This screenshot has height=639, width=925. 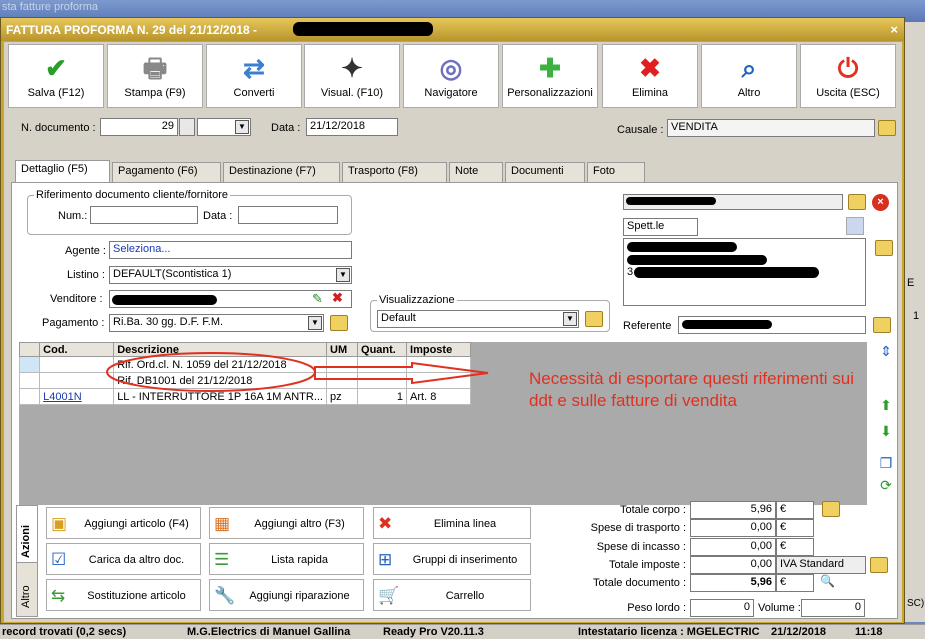 What do you see at coordinates (616, 172) in the screenshot?
I see `tab-foto: Foto` at bounding box center [616, 172].